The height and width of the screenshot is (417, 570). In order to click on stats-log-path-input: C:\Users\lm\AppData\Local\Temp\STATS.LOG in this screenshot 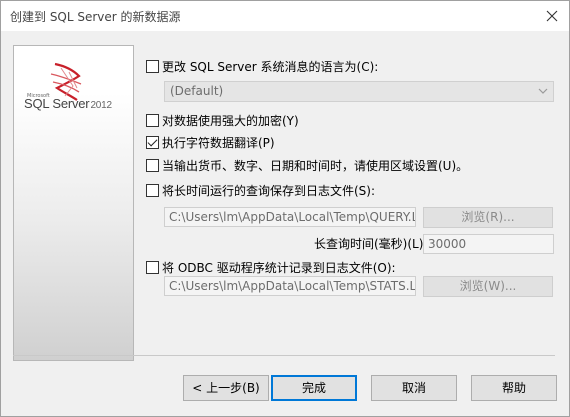, I will do `click(290, 286)`.